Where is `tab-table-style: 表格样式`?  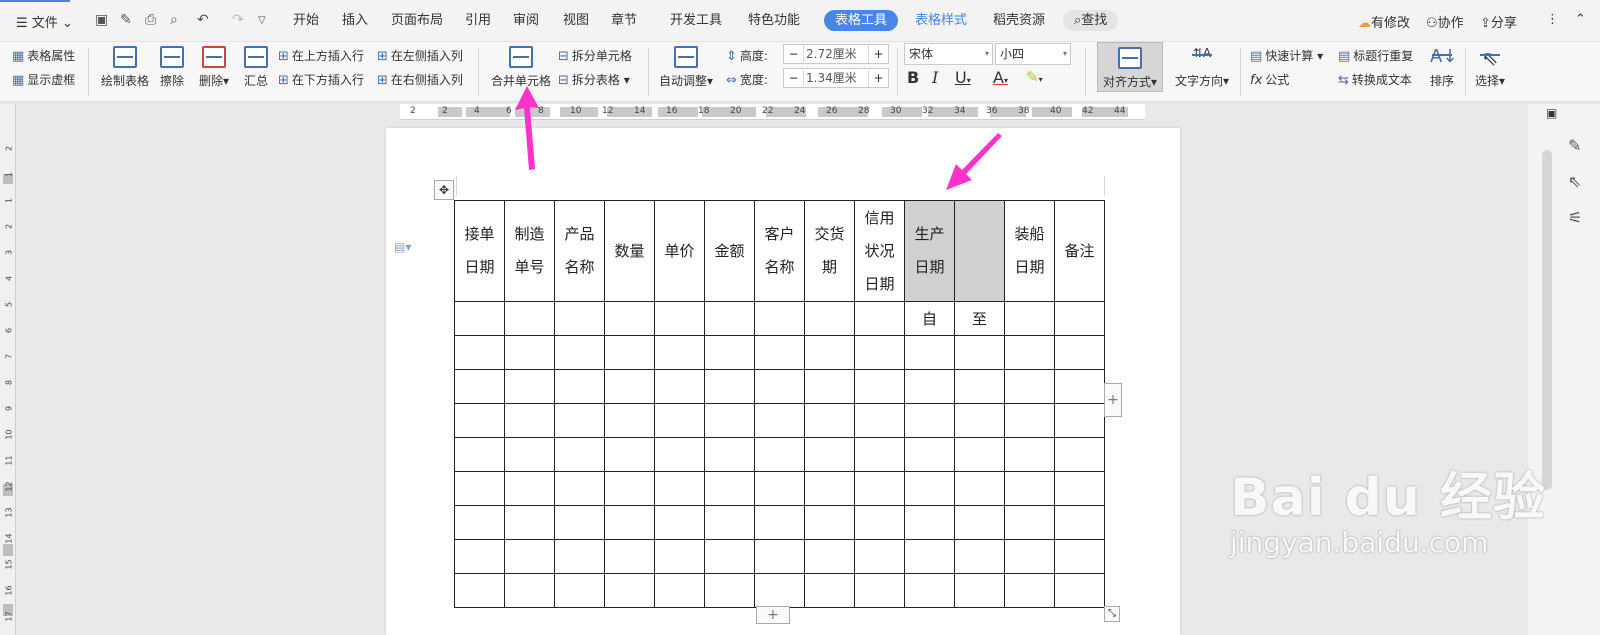 tab-table-style: 表格样式 is located at coordinates (941, 20).